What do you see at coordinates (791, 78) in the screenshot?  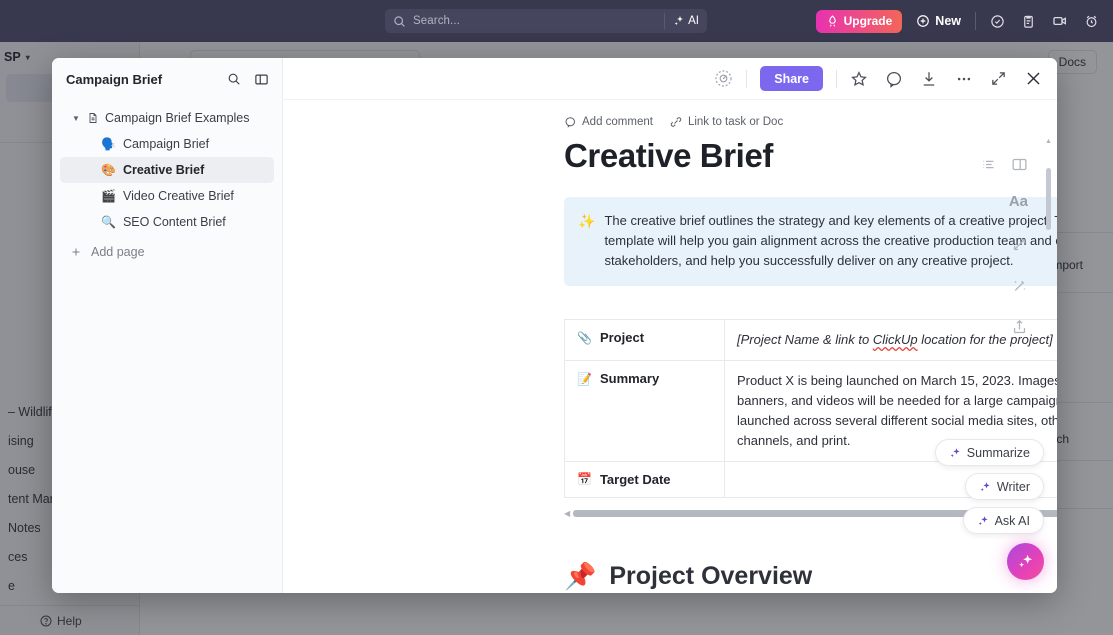 I see `share-button: Share` at bounding box center [791, 78].